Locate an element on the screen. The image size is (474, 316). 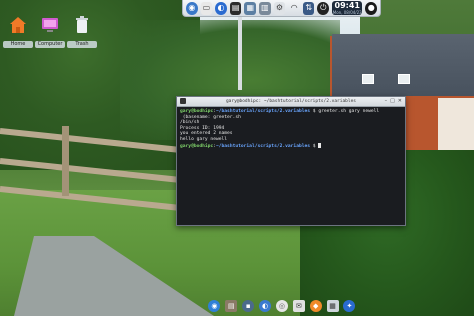
disc-icon: ◎ is located at coordinates (281, 306).